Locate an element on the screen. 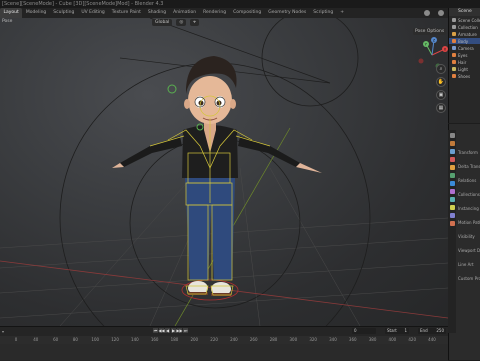 The width and height of the screenshot is (480, 361). jump-next-key-icon: ▶▶ is located at coordinates (179, 330).